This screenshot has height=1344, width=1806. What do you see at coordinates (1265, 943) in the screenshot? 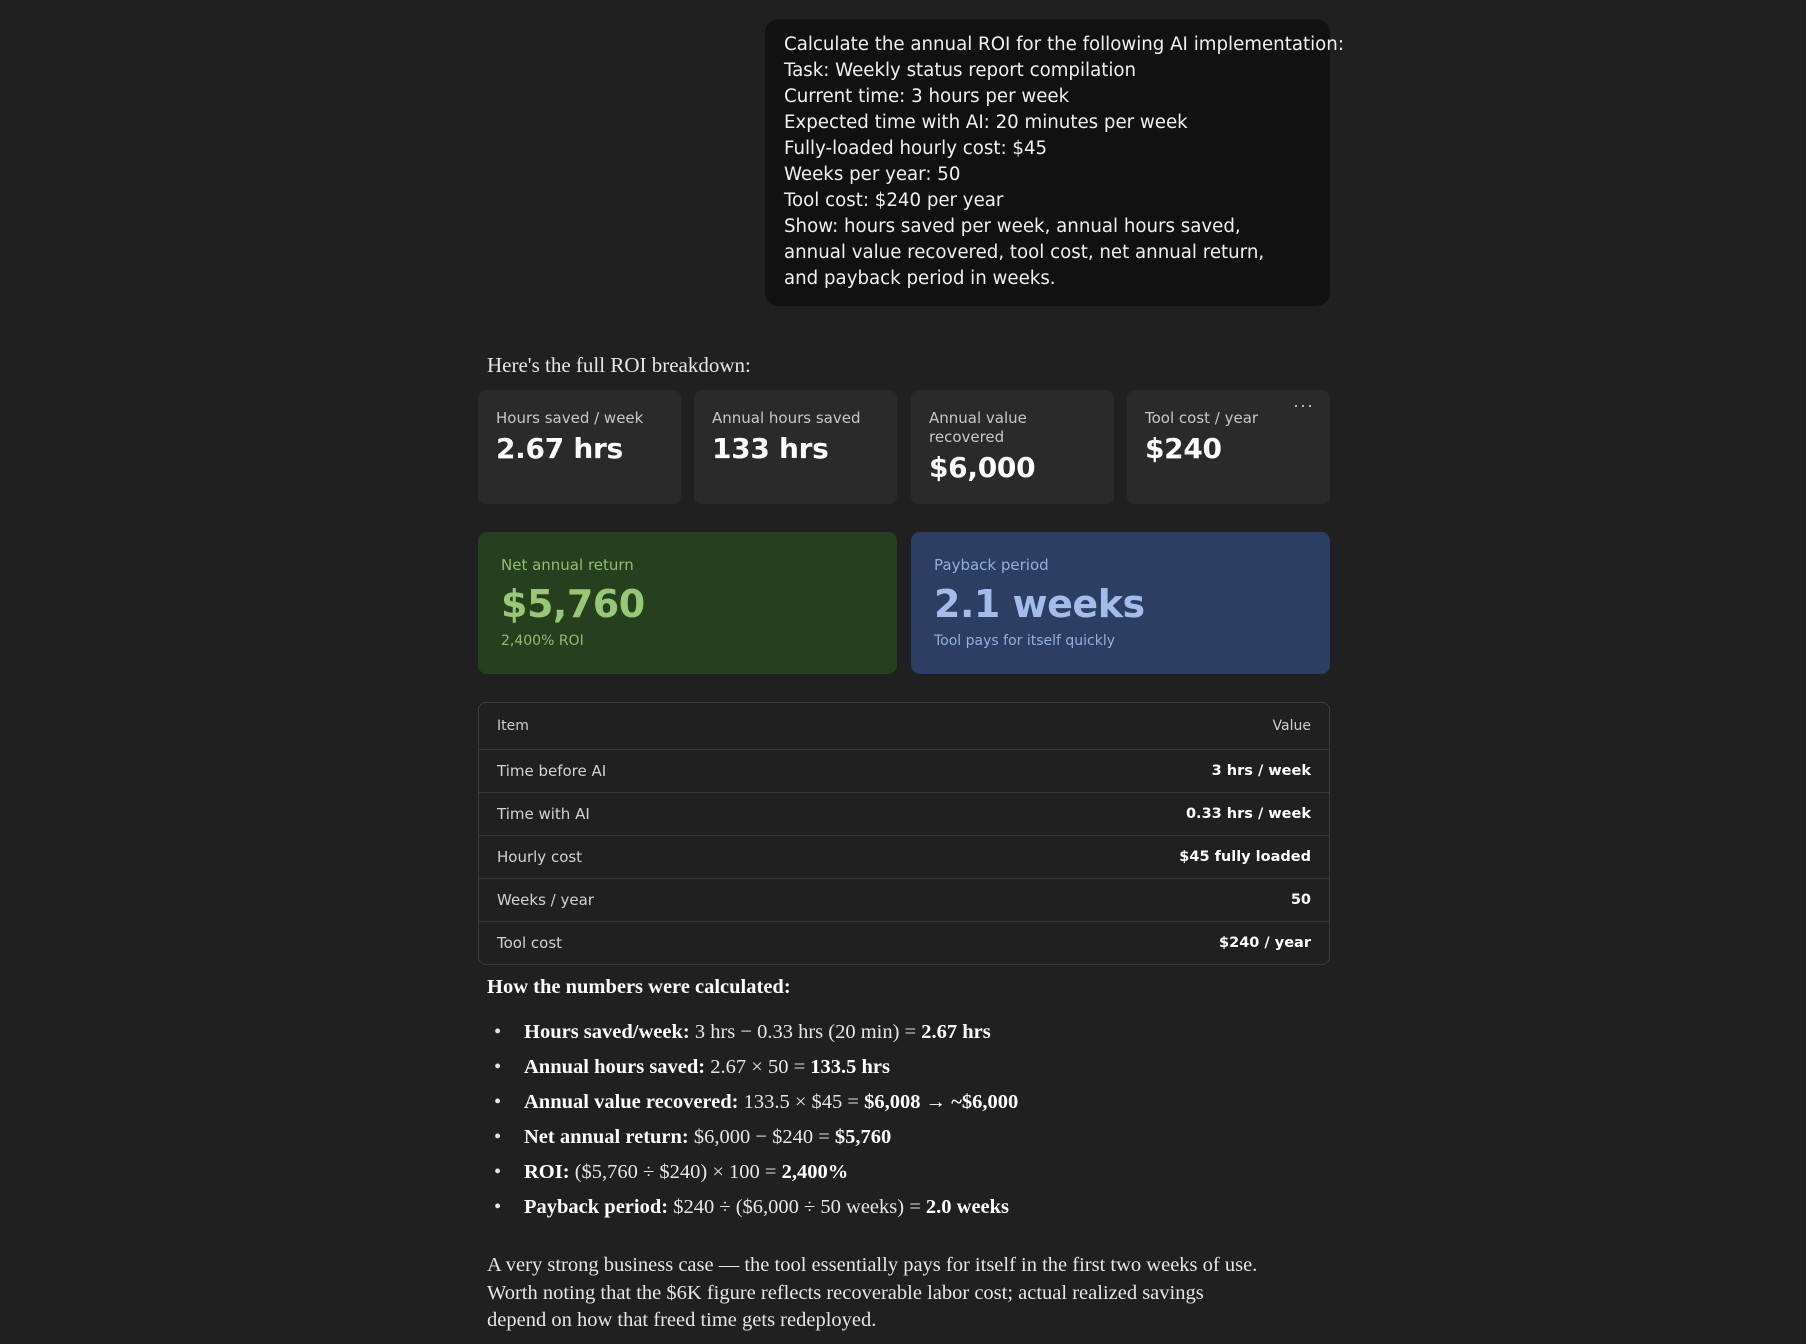
I see `table-cell-value: $240 / year` at bounding box center [1265, 943].